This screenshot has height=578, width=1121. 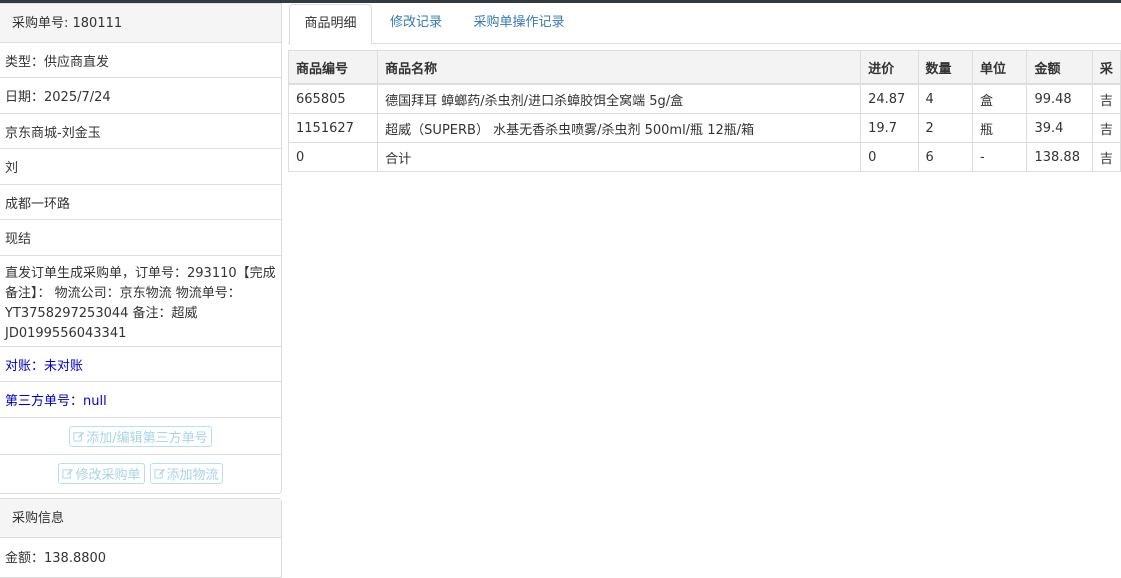 I want to click on tab-operation-log: 采购单操作记录, so click(x=519, y=24).